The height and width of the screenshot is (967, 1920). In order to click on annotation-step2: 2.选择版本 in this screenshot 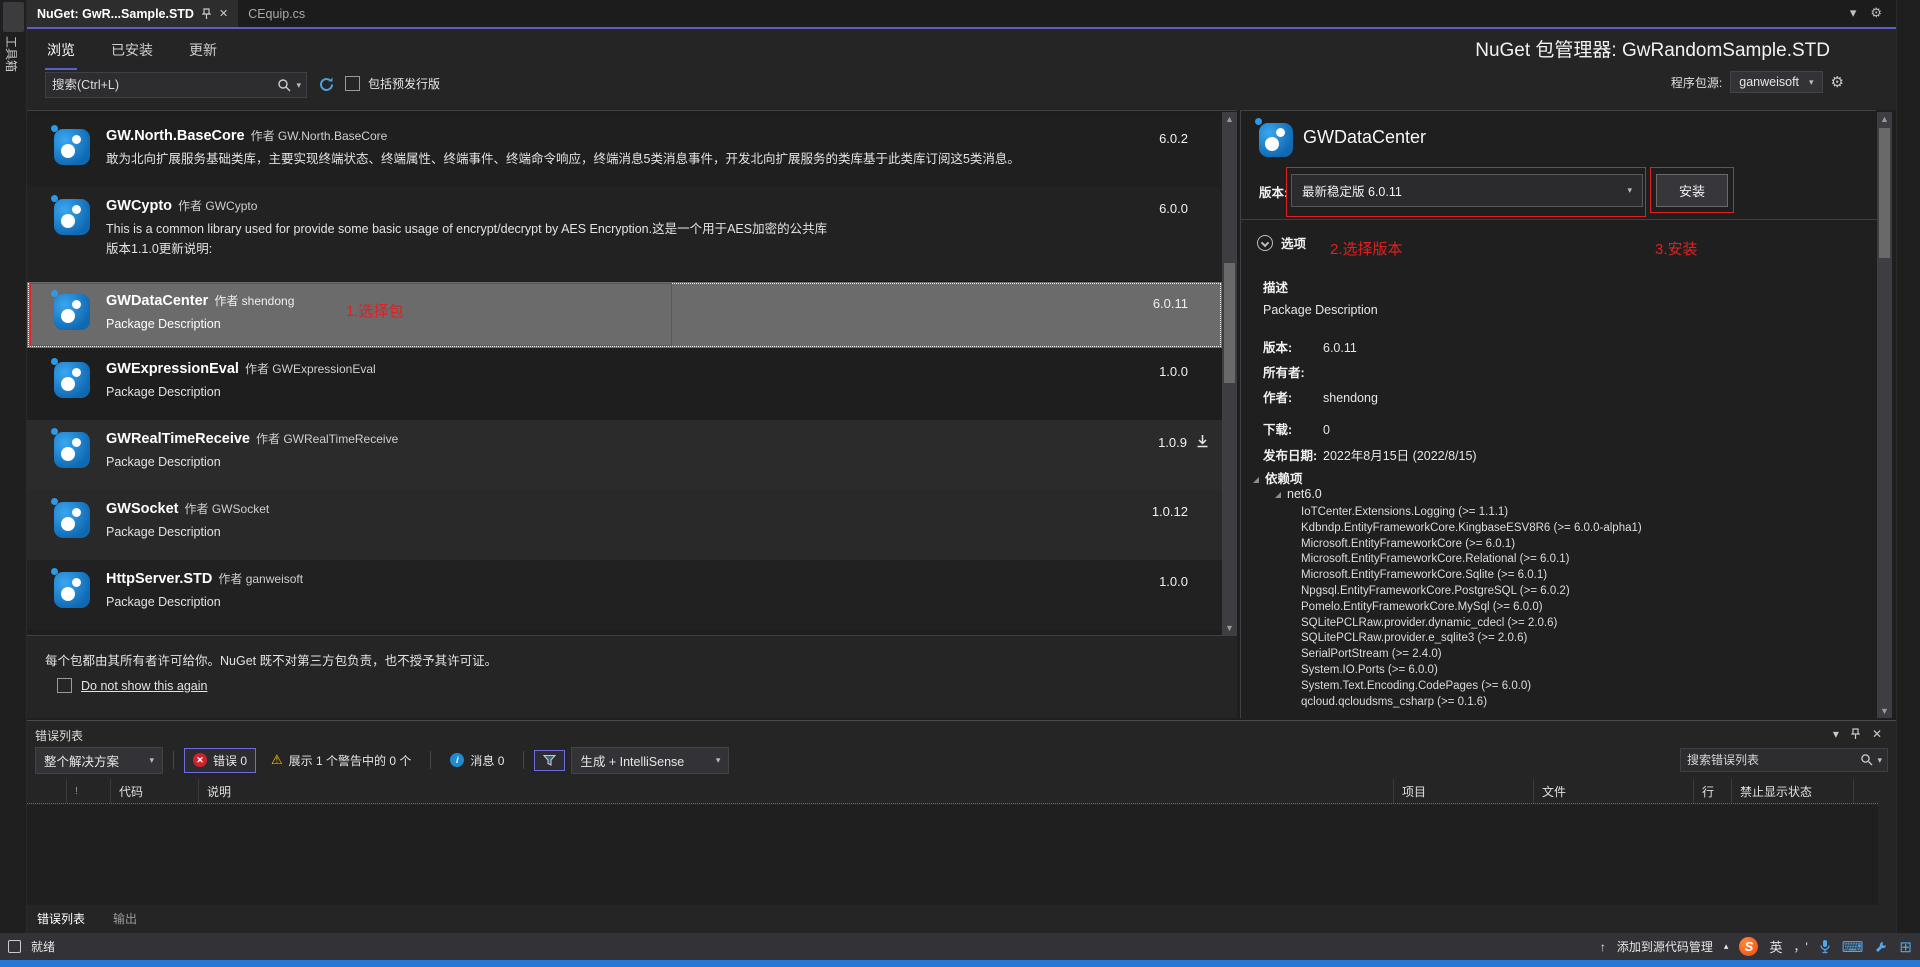, I will do `click(1366, 249)`.